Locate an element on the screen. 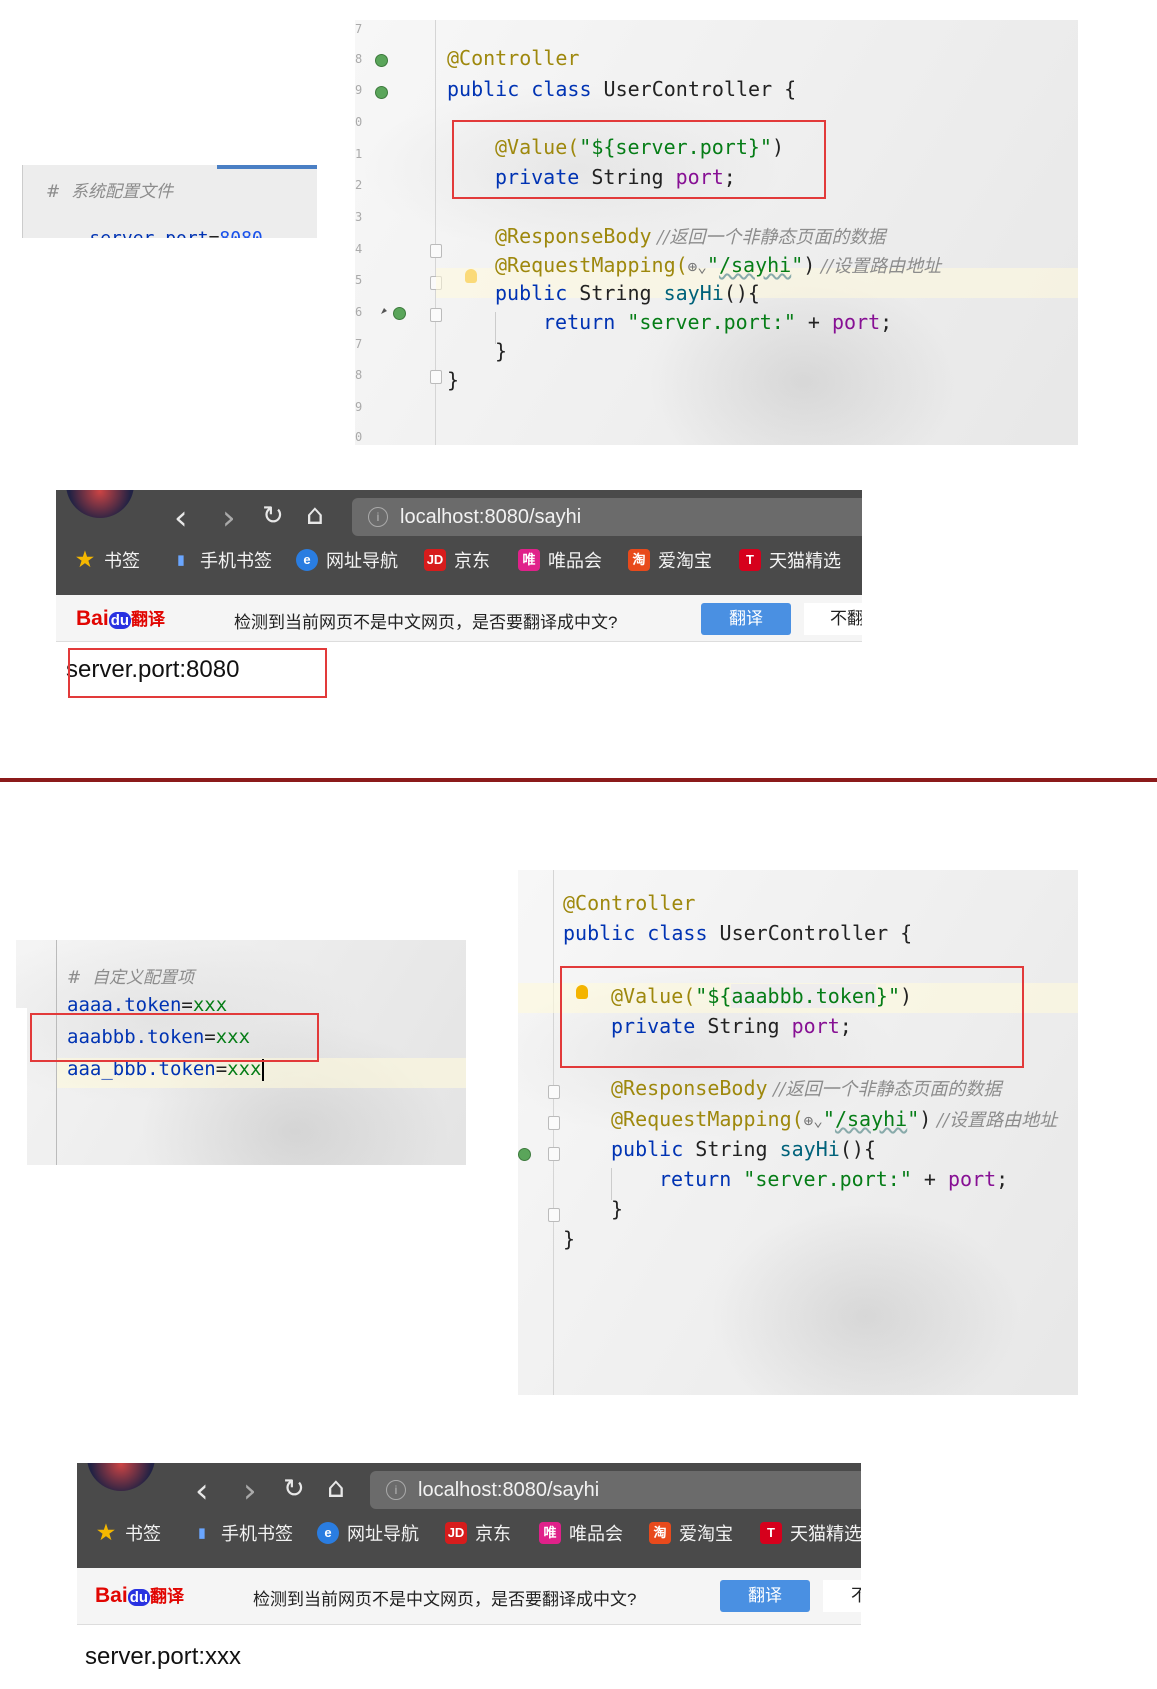 The width and height of the screenshot is (1157, 1689). line-number: 8 is located at coordinates (359, 375).